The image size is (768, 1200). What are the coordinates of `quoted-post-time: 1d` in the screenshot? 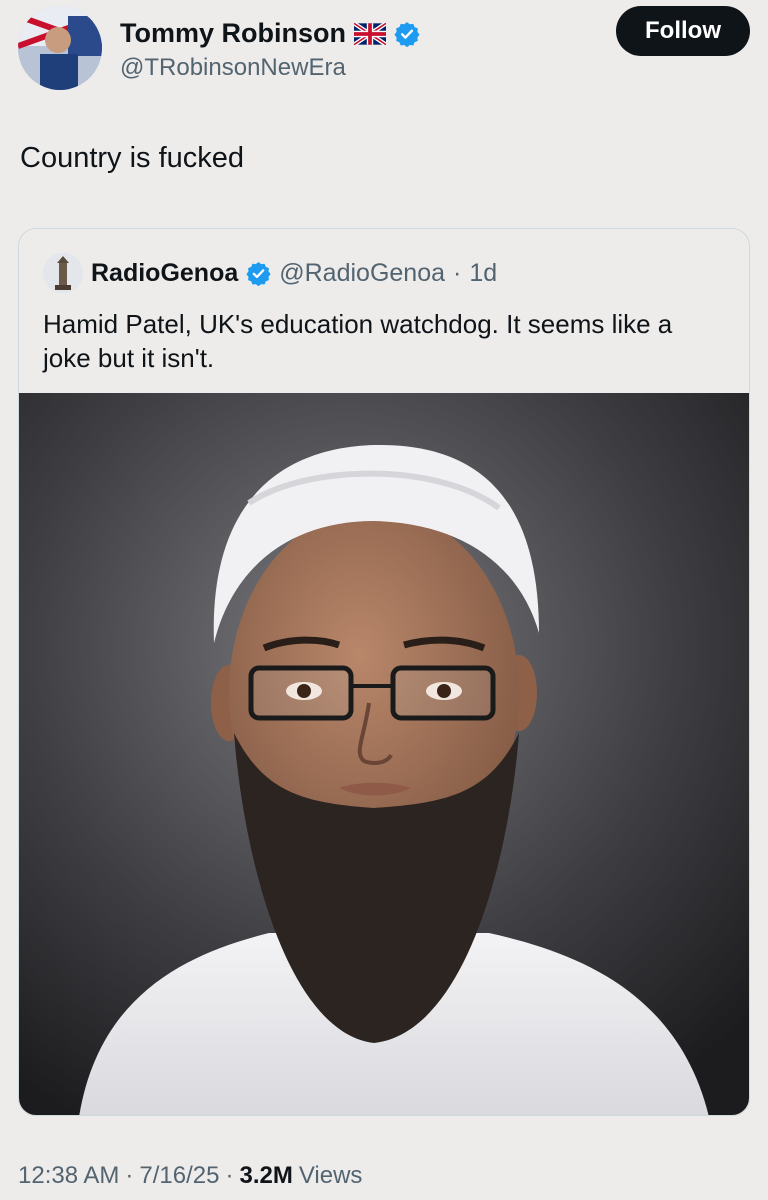 It's located at (483, 273).